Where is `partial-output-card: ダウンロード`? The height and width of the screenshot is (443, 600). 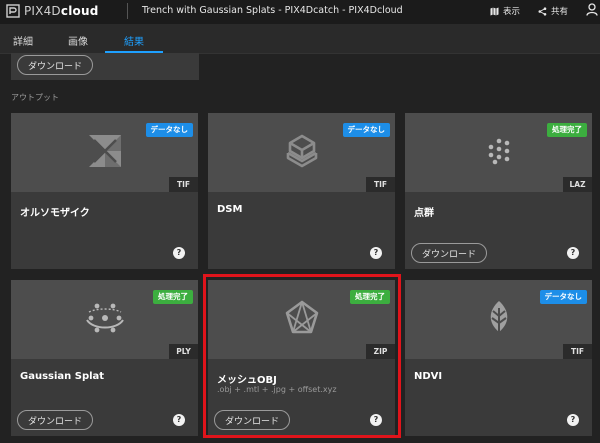
partial-output-card: ダウンロード is located at coordinates (105, 66).